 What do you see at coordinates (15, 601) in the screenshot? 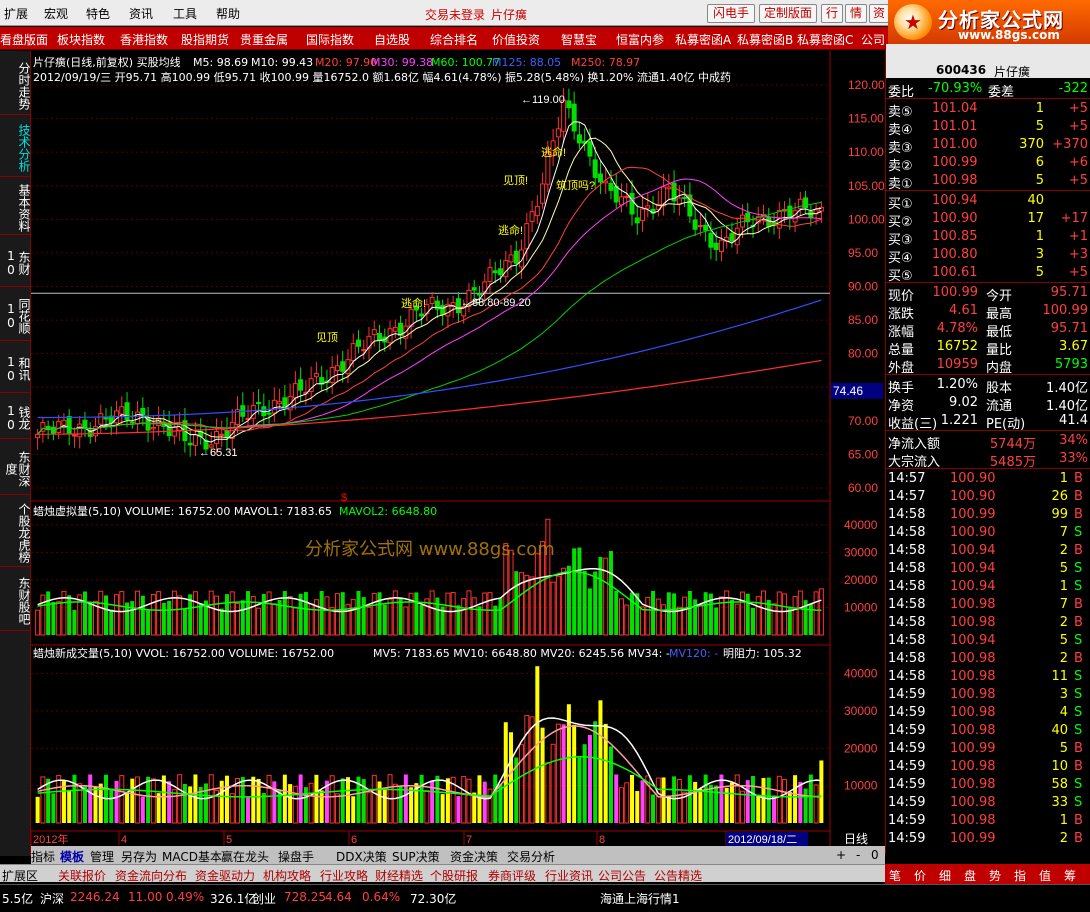
I see `left-tab-9: 东财股吧` at bounding box center [15, 601].